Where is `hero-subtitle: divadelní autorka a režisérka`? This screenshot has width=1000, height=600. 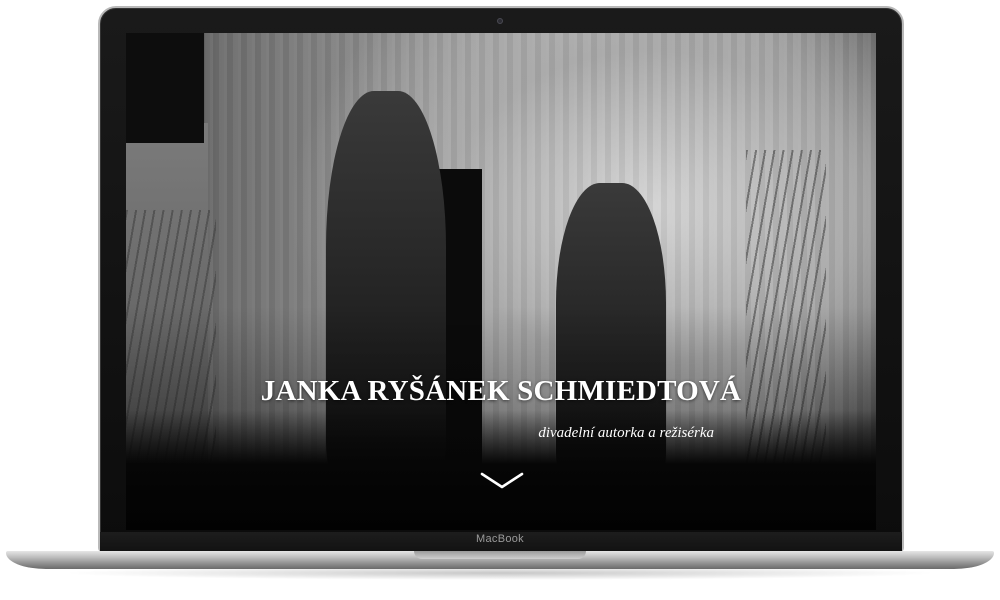
hero-subtitle: divadelní autorka a režisérka is located at coordinates (626, 433).